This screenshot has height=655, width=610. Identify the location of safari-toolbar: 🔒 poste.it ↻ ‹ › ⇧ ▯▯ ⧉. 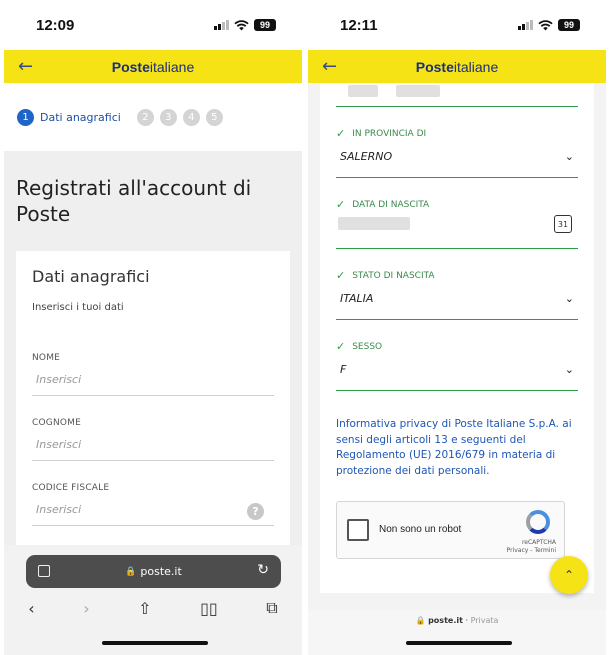
(153, 600).